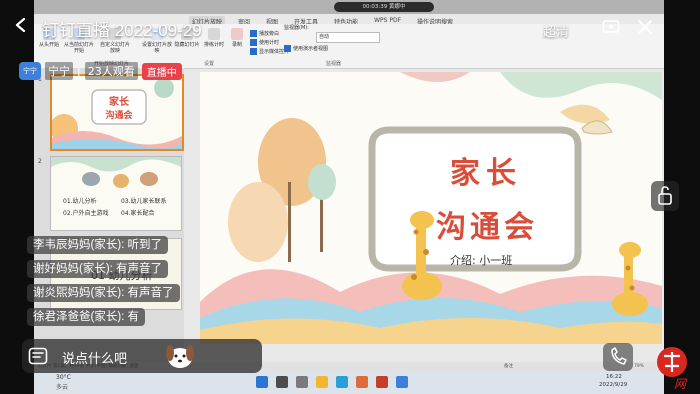 Image resolution: width=700 pixels, height=394 pixels. What do you see at coordinates (119, 101) in the screenshot?
I see `thumb-1-title: 家长` at bounding box center [119, 101].